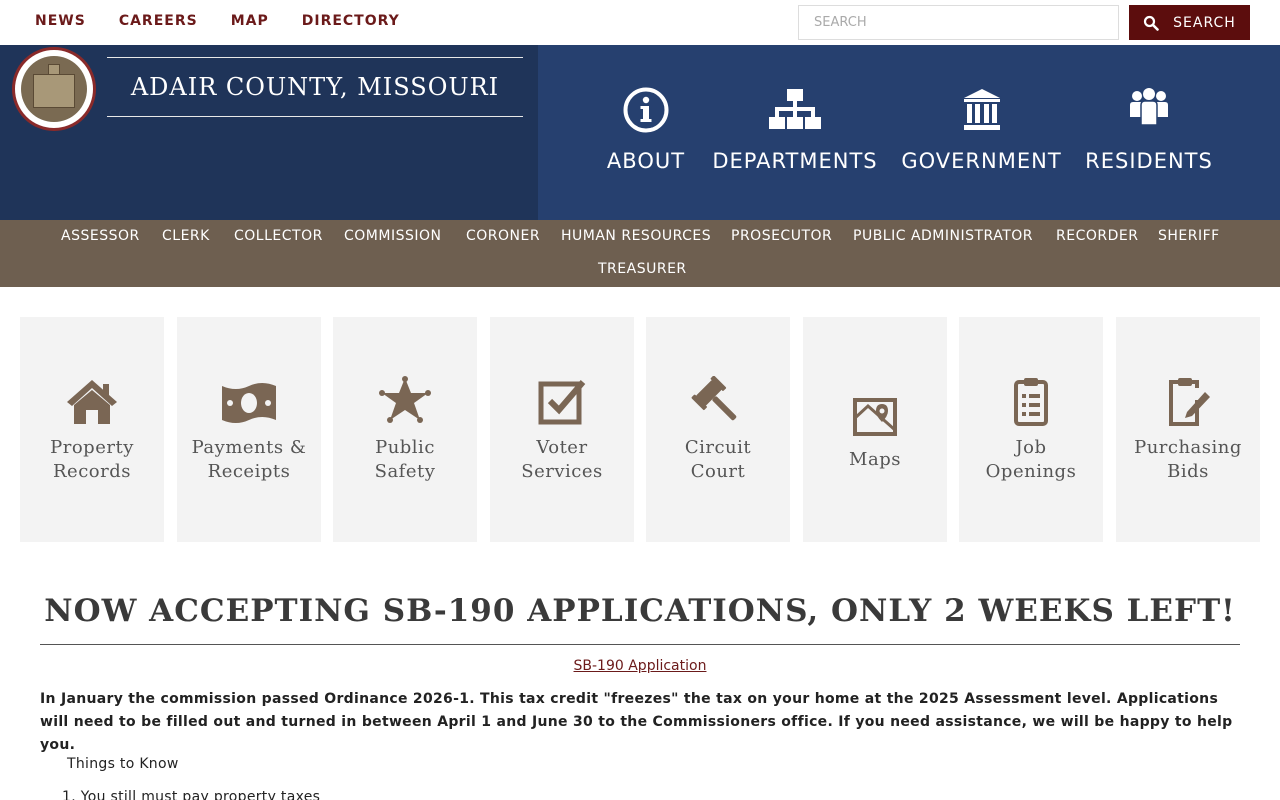 The width and height of the screenshot is (1280, 800). What do you see at coordinates (1188, 459) in the screenshot?
I see `tile-purchasing-bids-label: Purchasing Bids` at bounding box center [1188, 459].